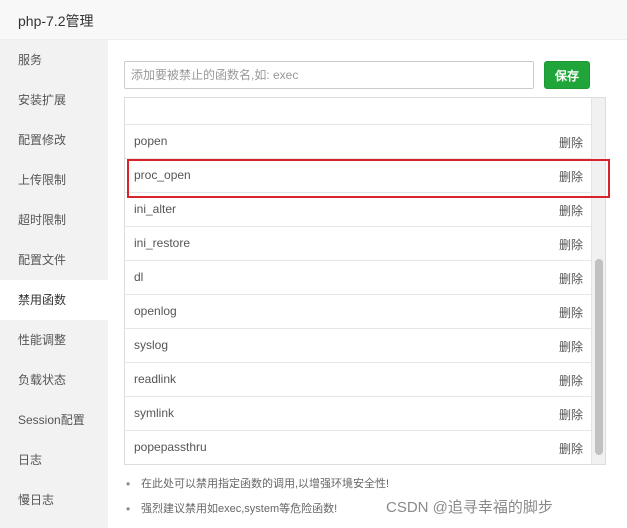 Image resolution: width=627 pixels, height=528 pixels. I want to click on sidebar-item-config-edit: 配置修改, so click(54, 140).